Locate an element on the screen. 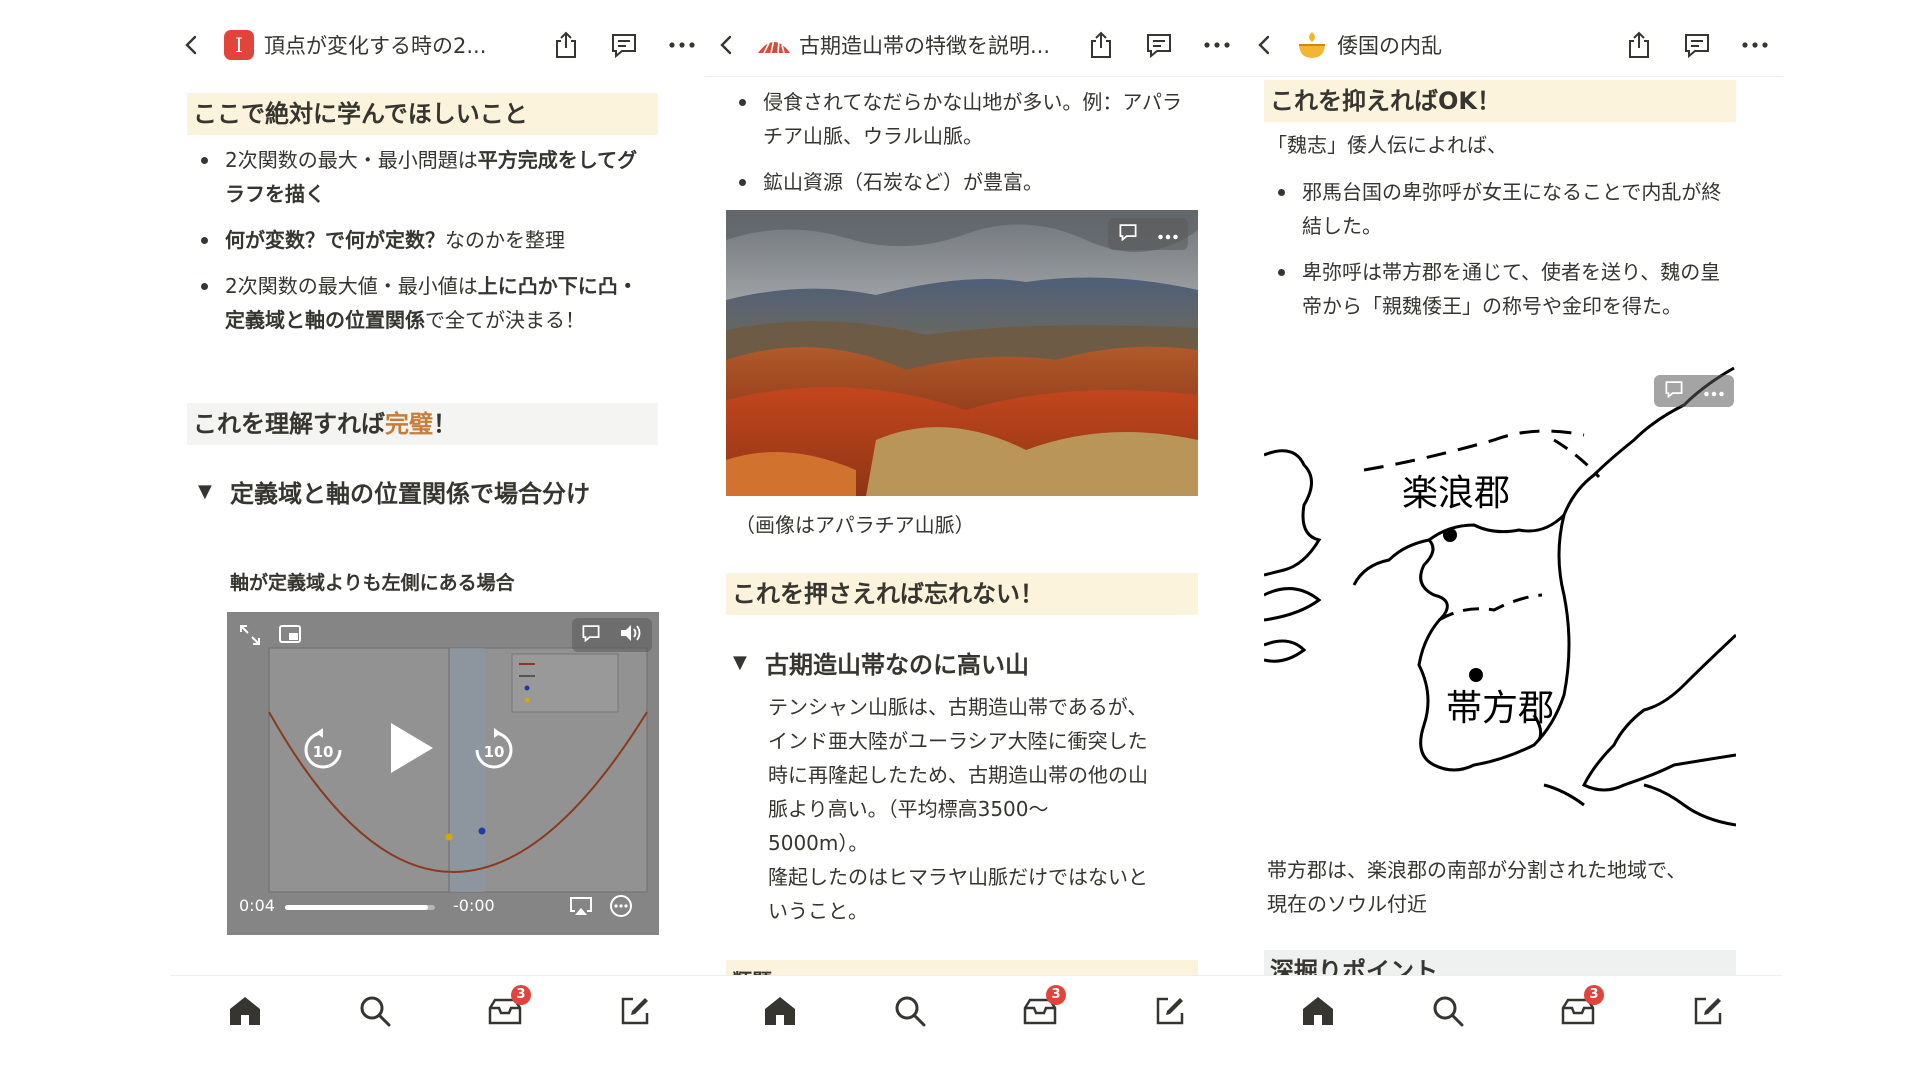 This screenshot has height=1080, width=1920. map-caption: 帯方郡は、楽浪郡の南部が分割された地域で、 現在のソウル付近 is located at coordinates (1477, 887).